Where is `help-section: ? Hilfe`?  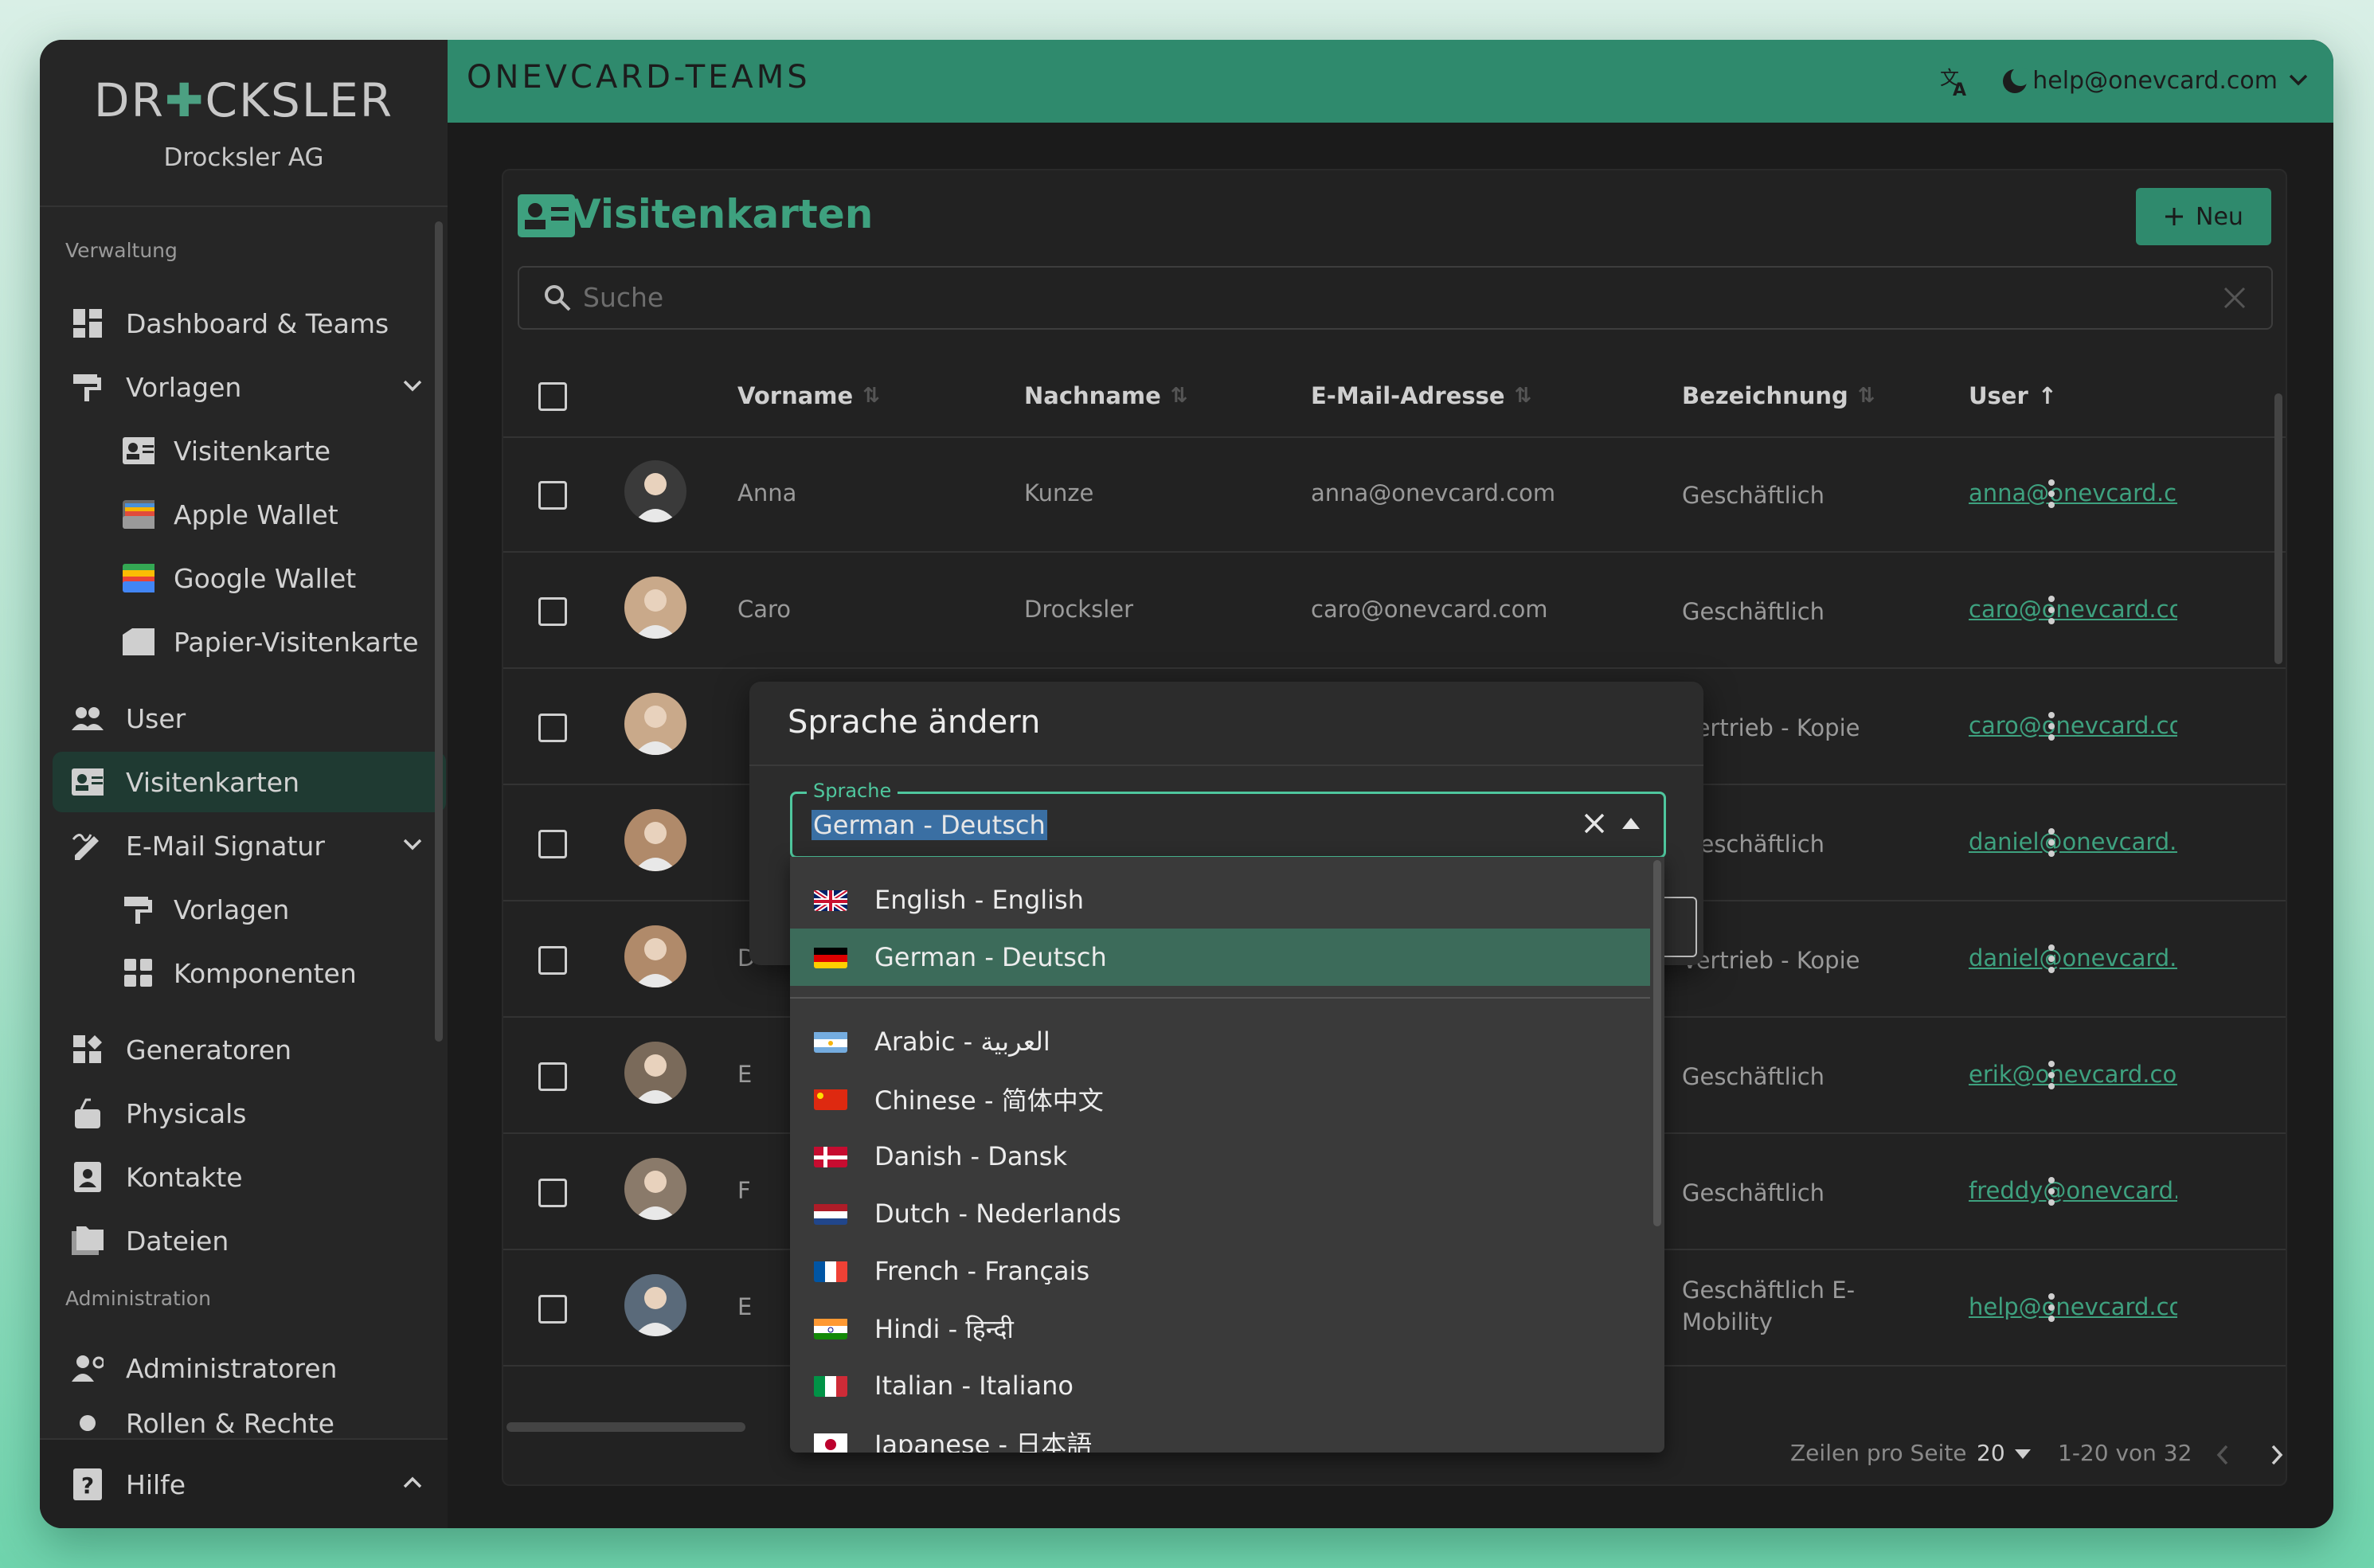 help-section: ? Hilfe is located at coordinates (244, 1483).